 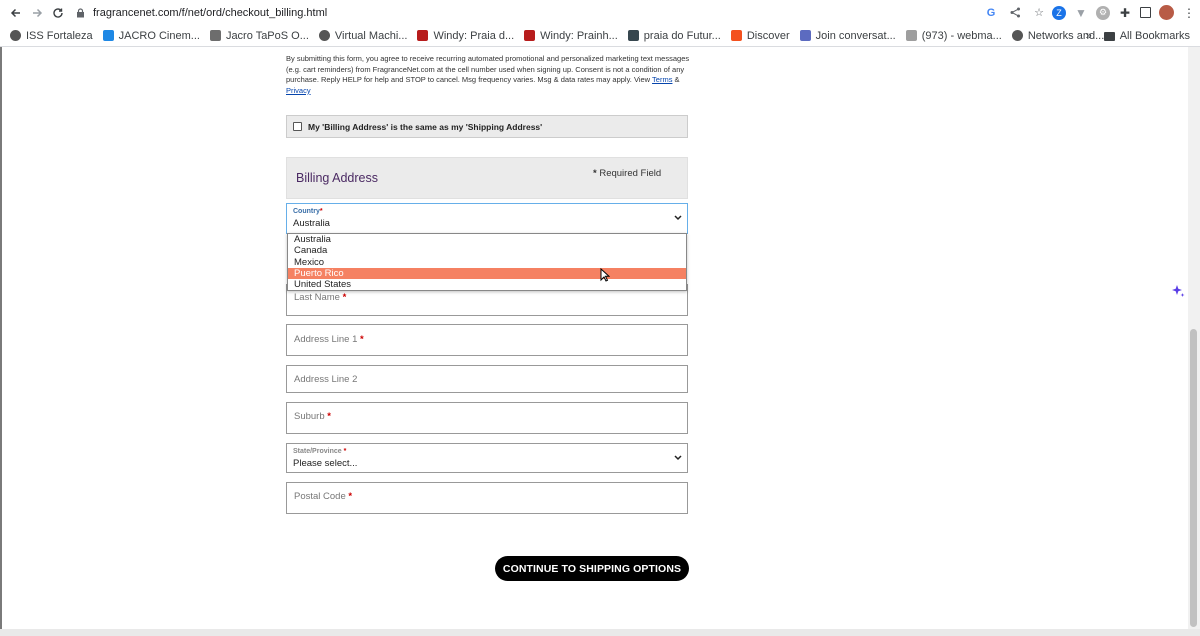 I want to click on country-option: Puerto Rico, so click(x=487, y=273).